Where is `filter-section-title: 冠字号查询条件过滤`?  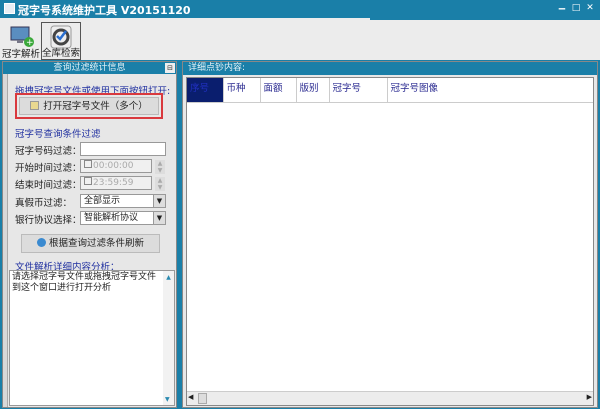 filter-section-title: 冠字号查询条件过滤 is located at coordinates (58, 134).